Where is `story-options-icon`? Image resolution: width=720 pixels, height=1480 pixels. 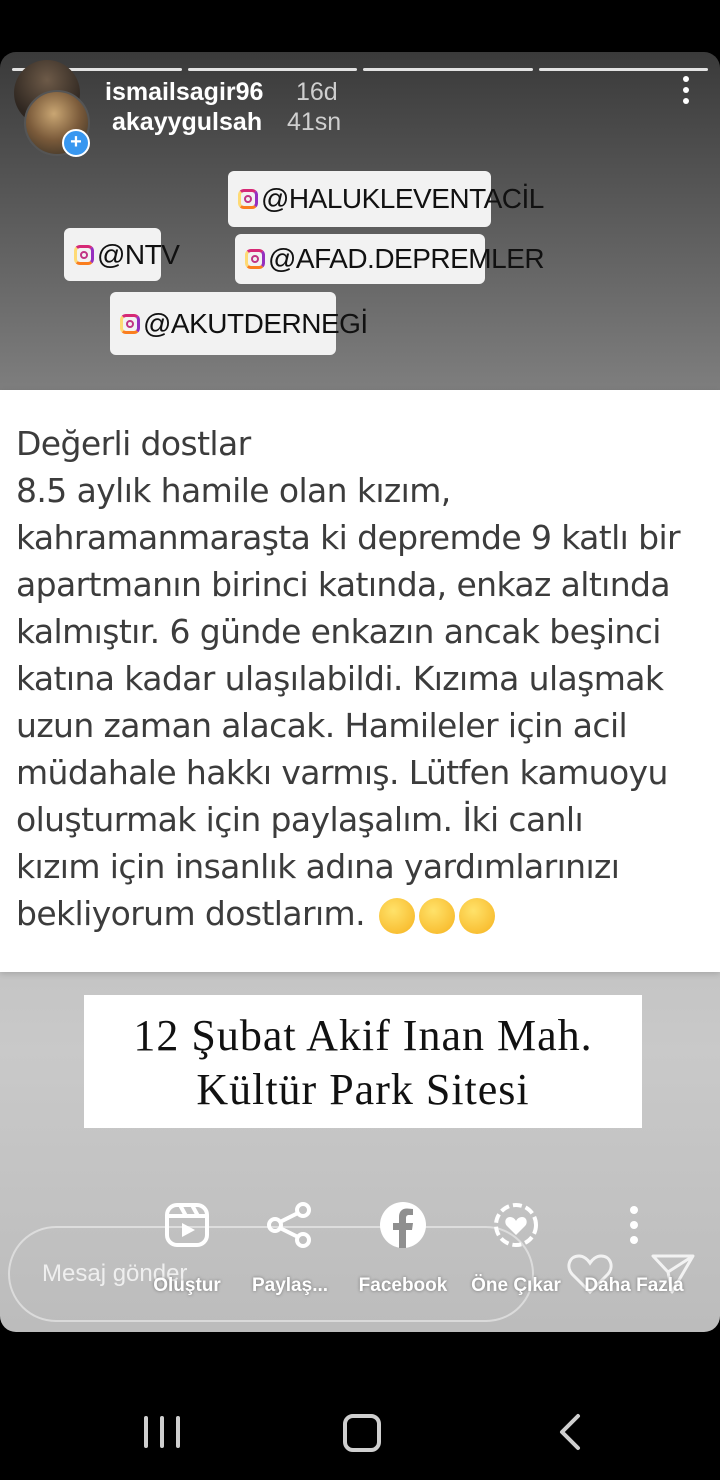 story-options-icon is located at coordinates (686, 93).